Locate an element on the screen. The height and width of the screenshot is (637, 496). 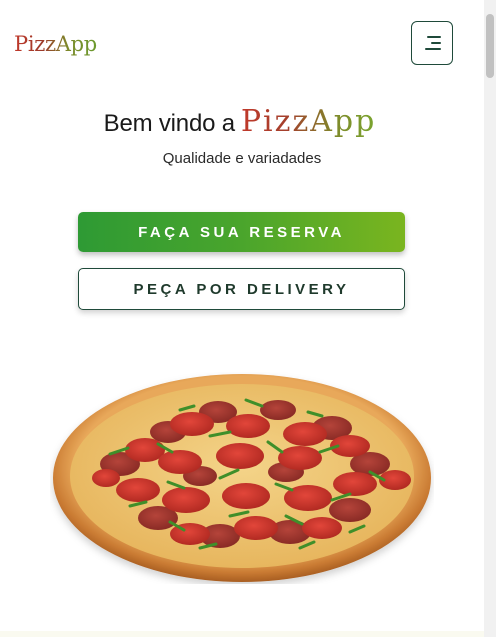
app-logo: PizzApp is located at coordinates (55, 44).